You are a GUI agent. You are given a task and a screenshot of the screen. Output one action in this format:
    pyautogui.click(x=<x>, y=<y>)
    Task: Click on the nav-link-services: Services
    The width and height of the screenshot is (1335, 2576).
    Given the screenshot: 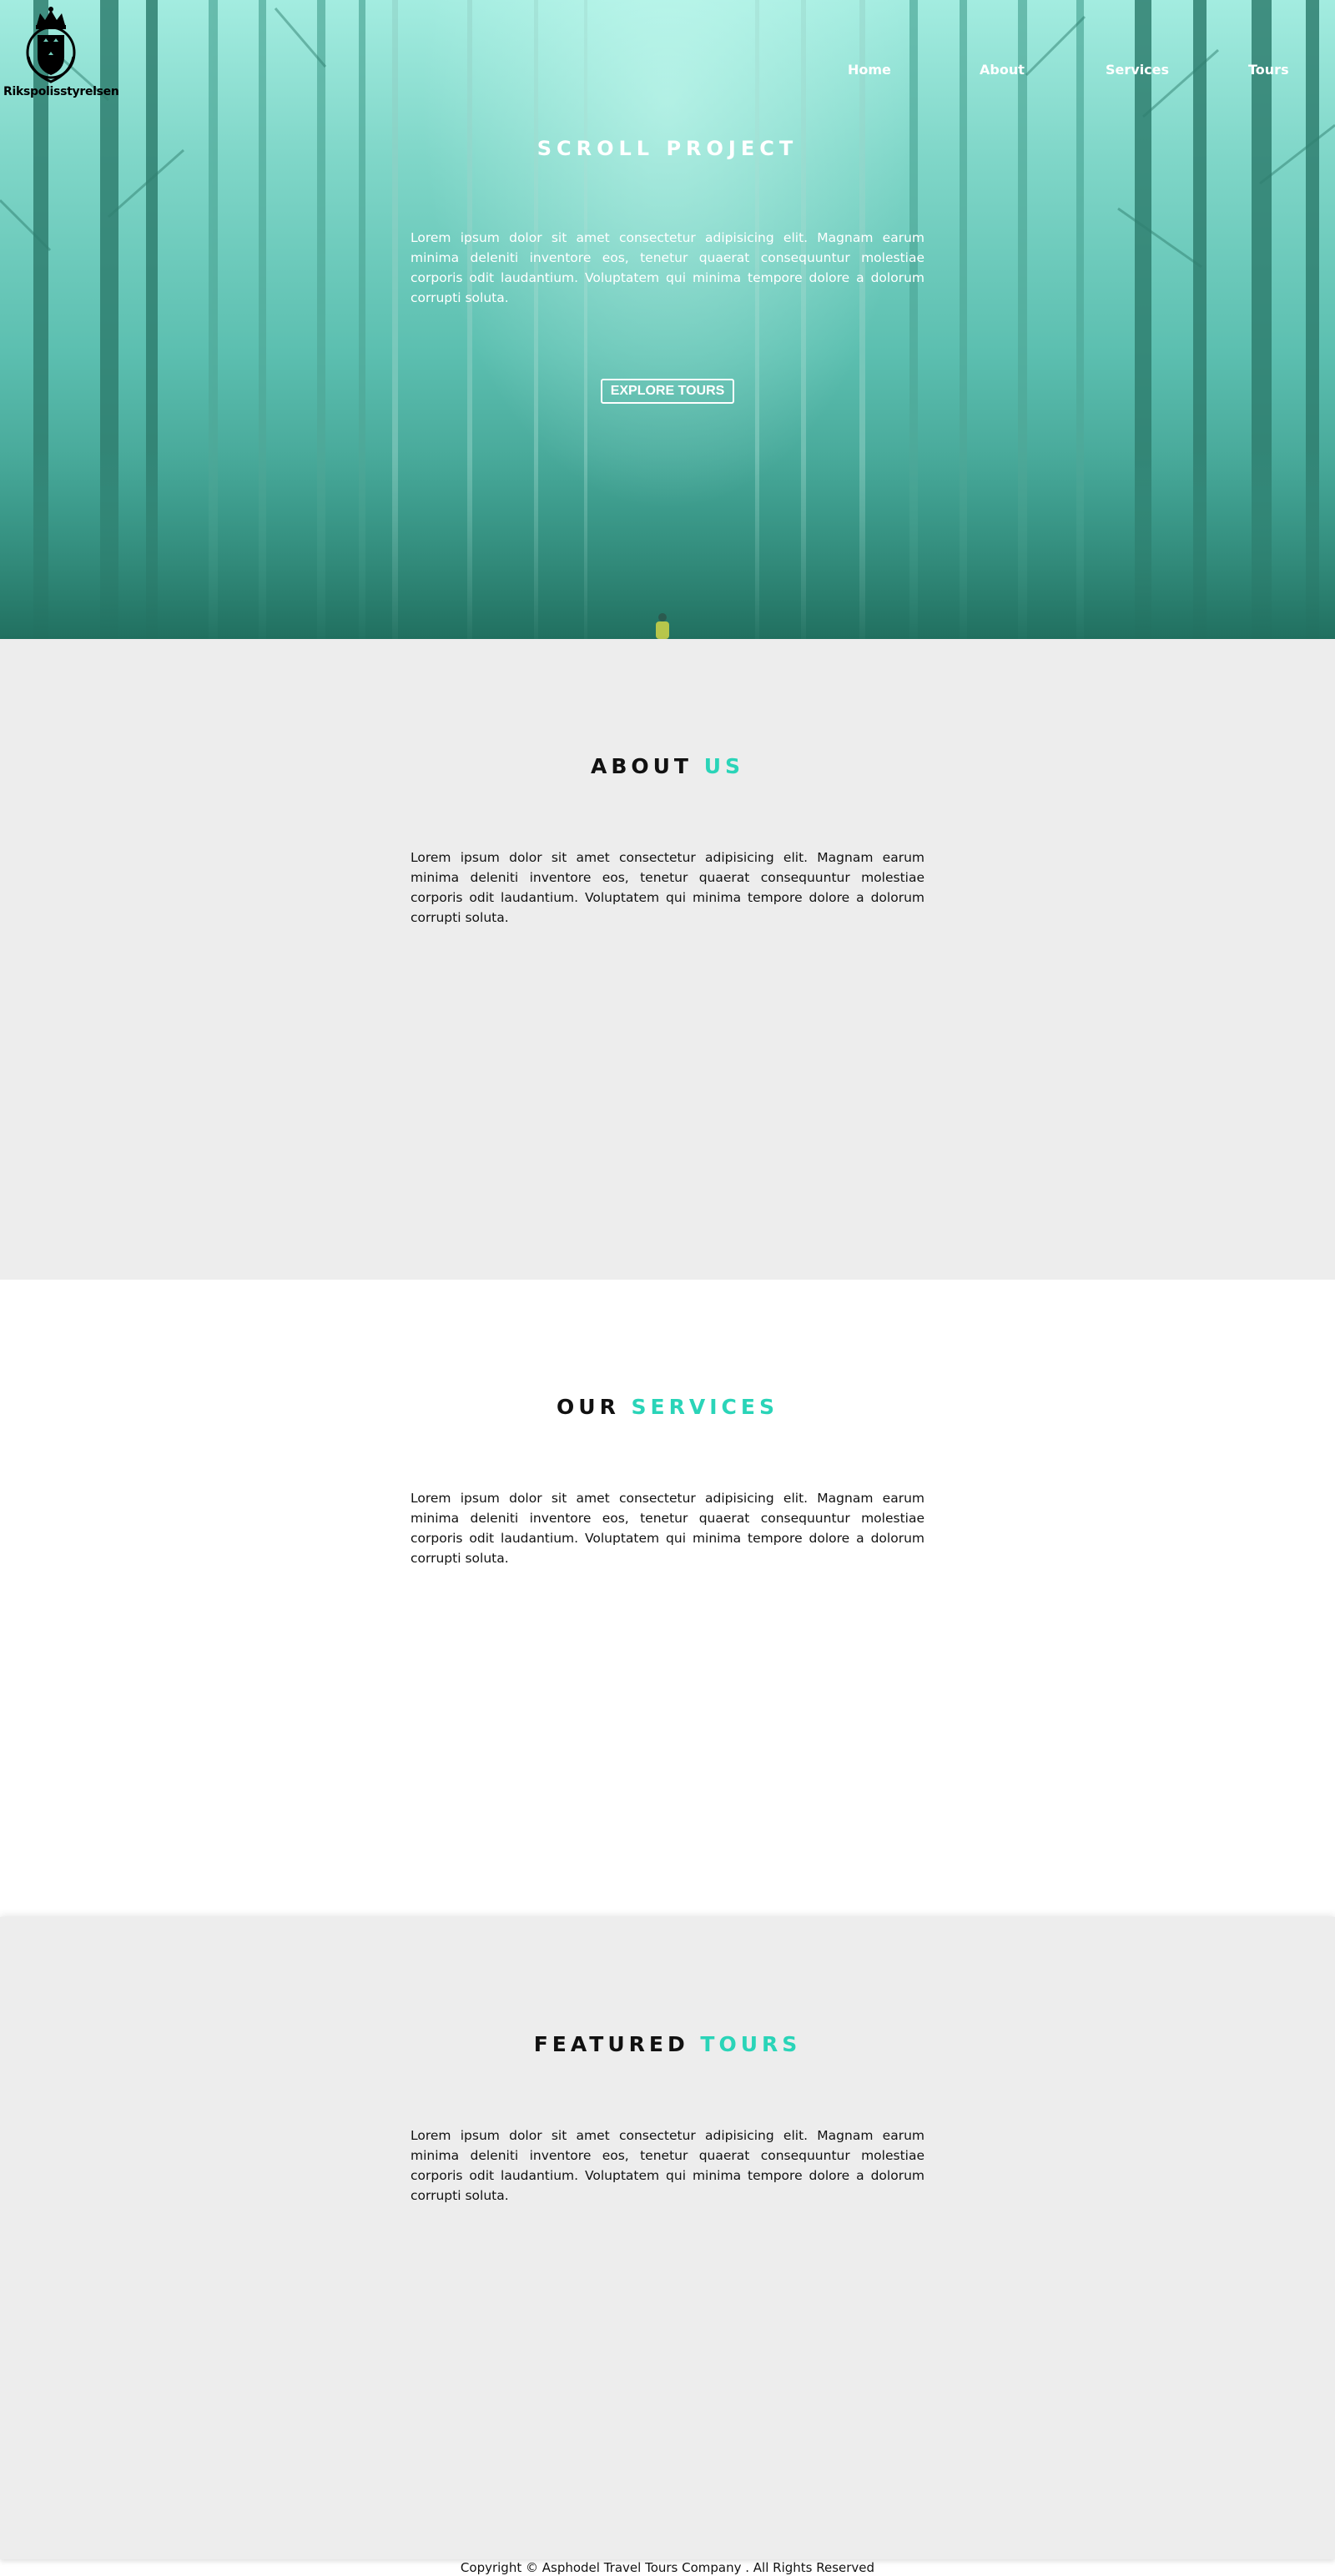 What is the action you would take?
    pyautogui.click(x=1137, y=70)
    